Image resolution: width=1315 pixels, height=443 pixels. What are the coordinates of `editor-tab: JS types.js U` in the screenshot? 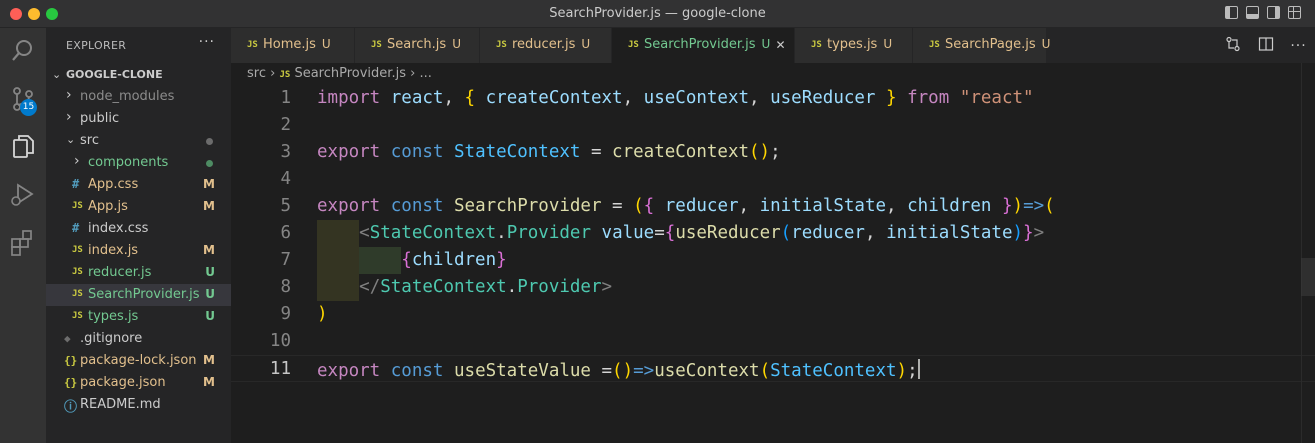 It's located at (854, 45).